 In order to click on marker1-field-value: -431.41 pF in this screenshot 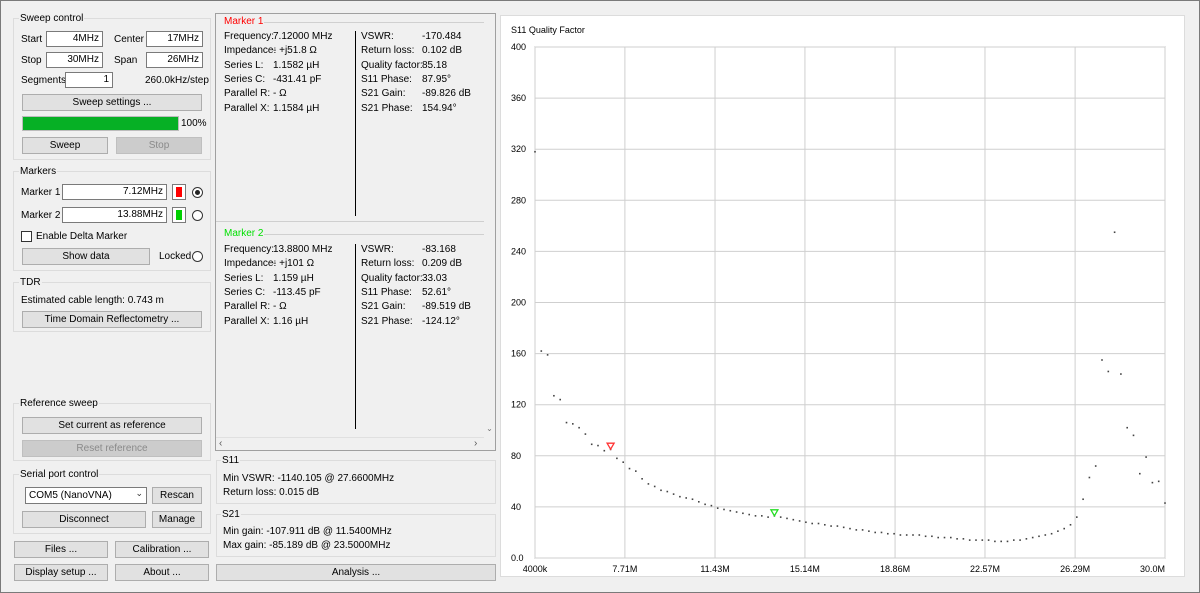, I will do `click(297, 79)`.